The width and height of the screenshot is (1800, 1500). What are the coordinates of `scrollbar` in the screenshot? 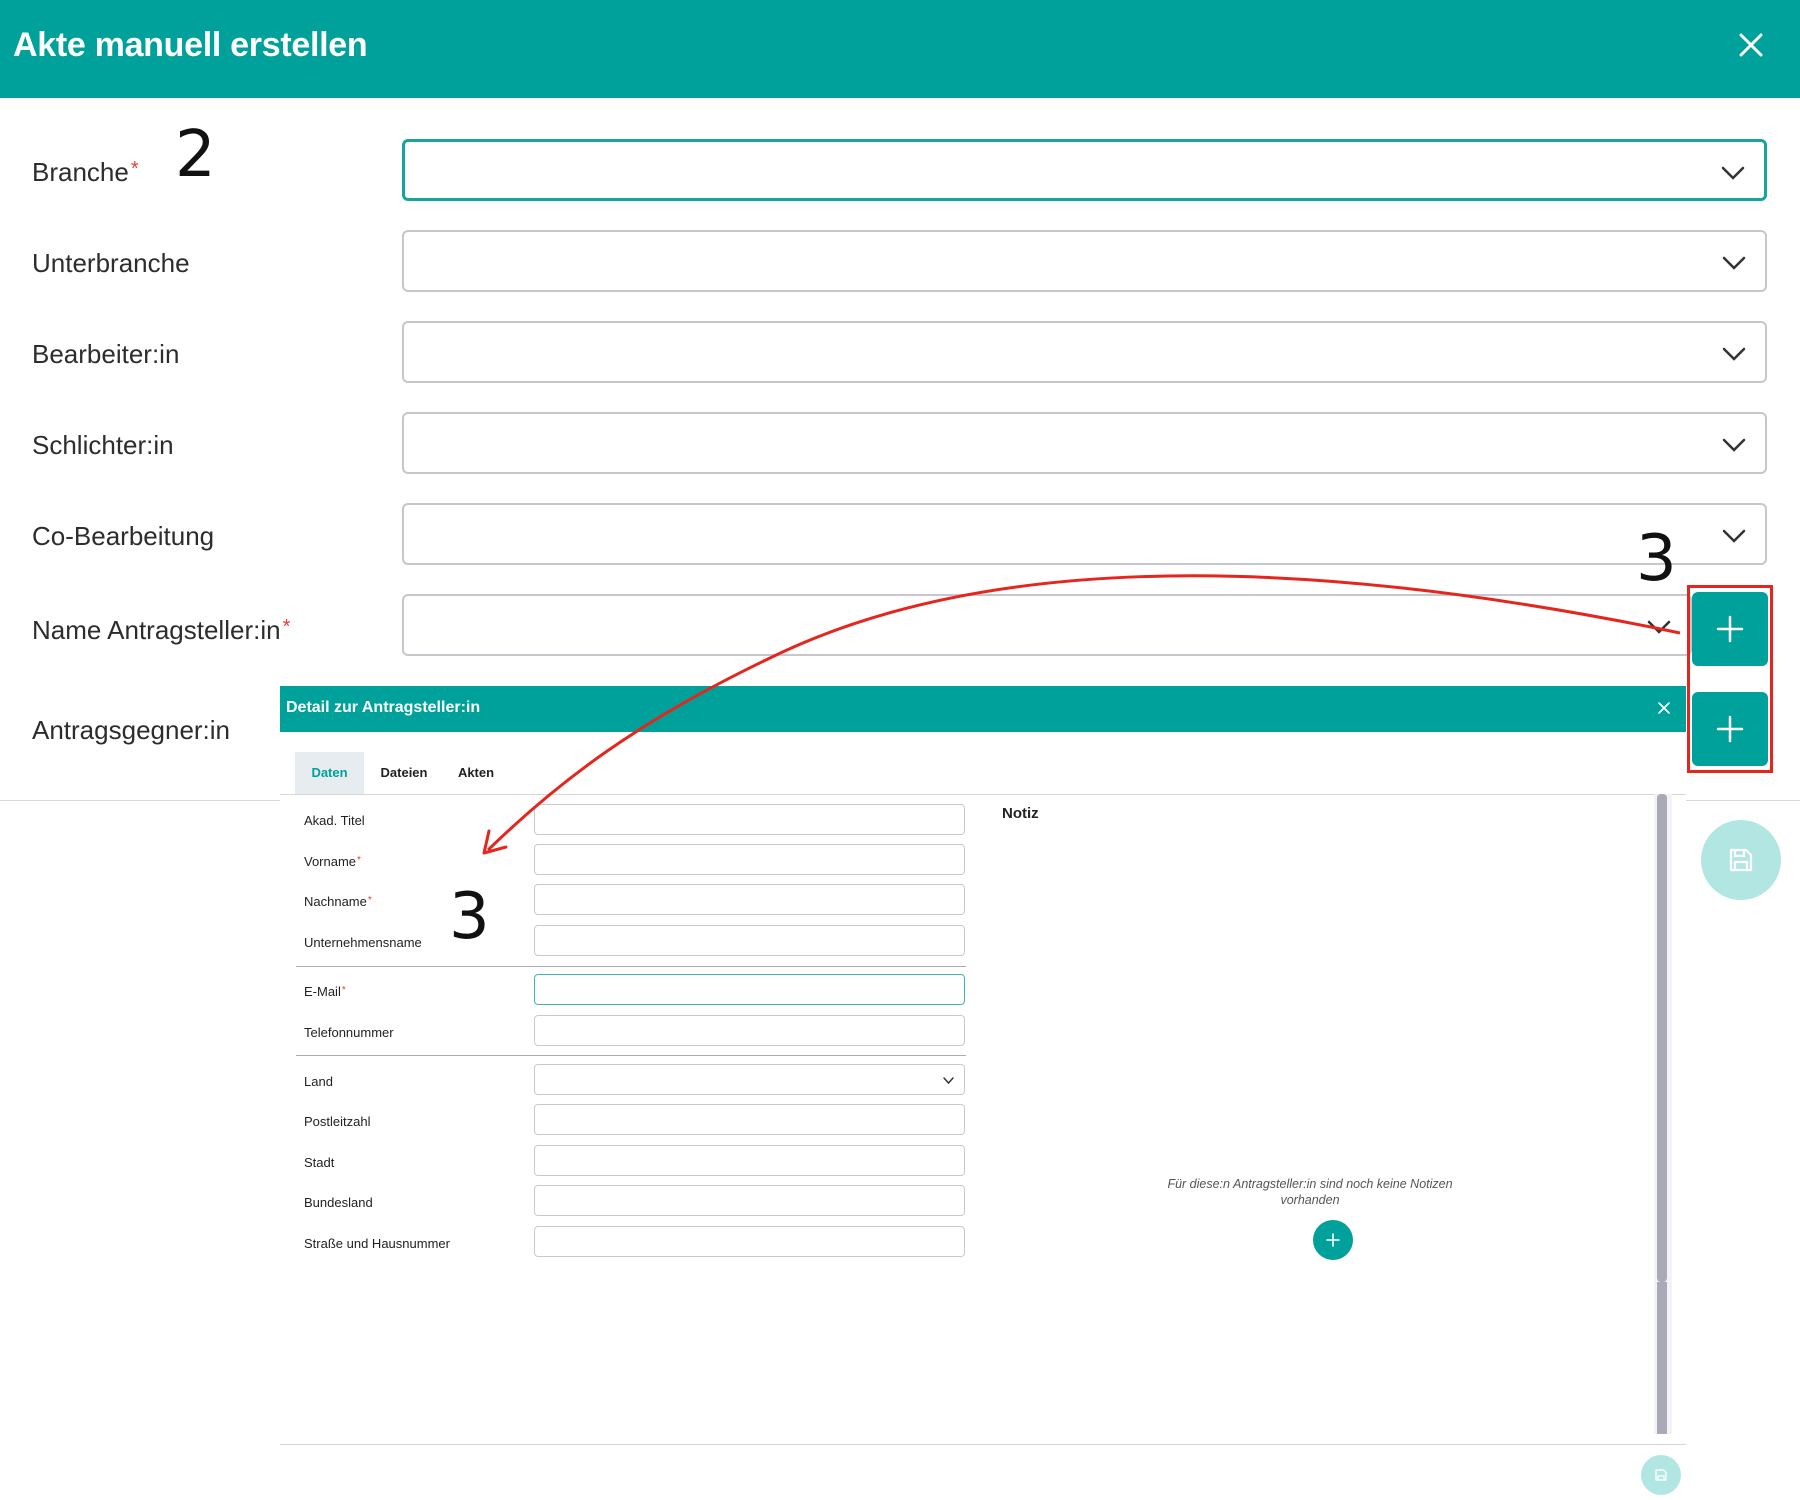 It's located at (1663, 1114).